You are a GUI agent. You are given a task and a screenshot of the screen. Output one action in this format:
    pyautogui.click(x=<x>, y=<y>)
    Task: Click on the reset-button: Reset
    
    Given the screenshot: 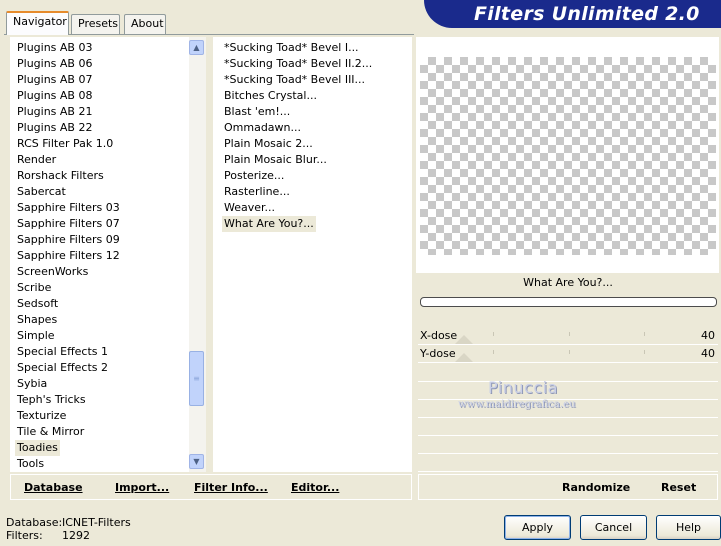 What is the action you would take?
    pyautogui.click(x=678, y=487)
    